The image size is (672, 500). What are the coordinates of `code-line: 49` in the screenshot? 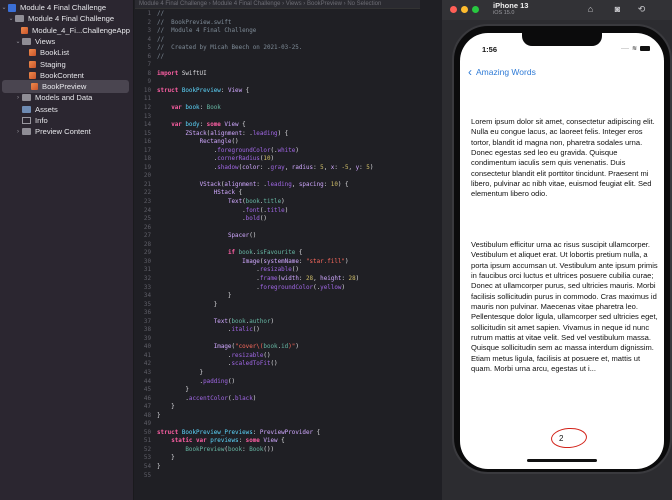 It's located at (277, 424).